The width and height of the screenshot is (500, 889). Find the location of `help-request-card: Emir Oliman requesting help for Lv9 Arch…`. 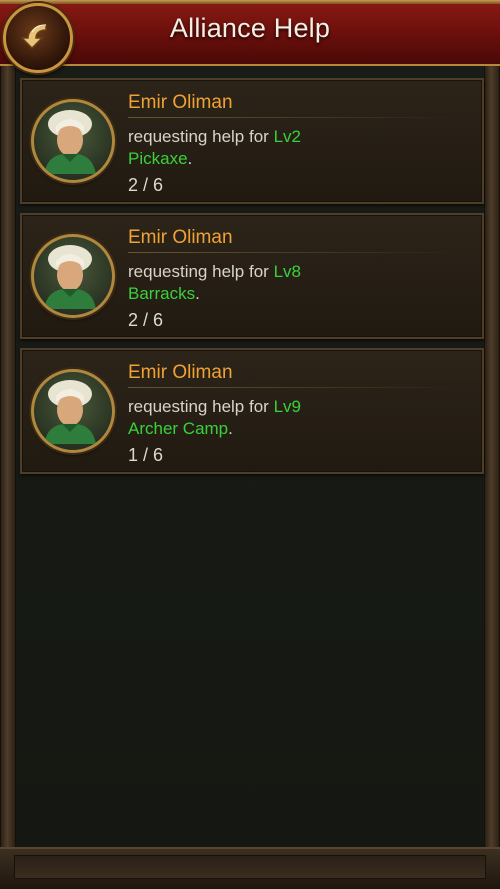

help-request-card: Emir Oliman requesting help for Lv9 Arch… is located at coordinates (252, 411).